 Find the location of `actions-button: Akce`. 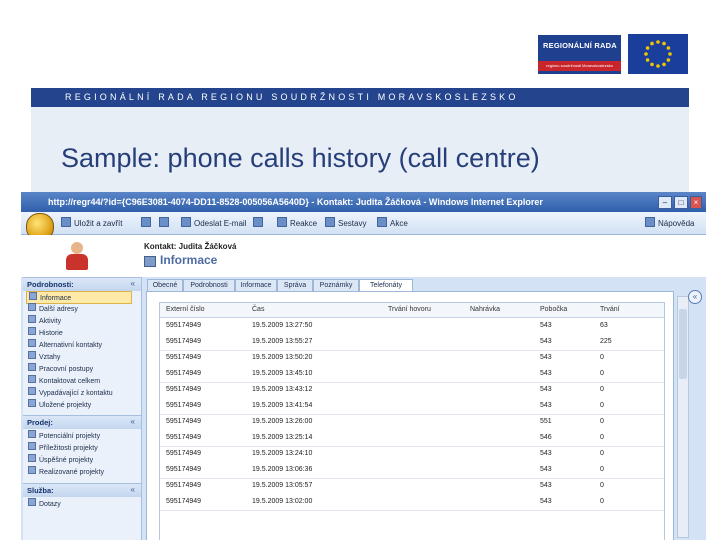

actions-button: Akce is located at coordinates (392, 223).